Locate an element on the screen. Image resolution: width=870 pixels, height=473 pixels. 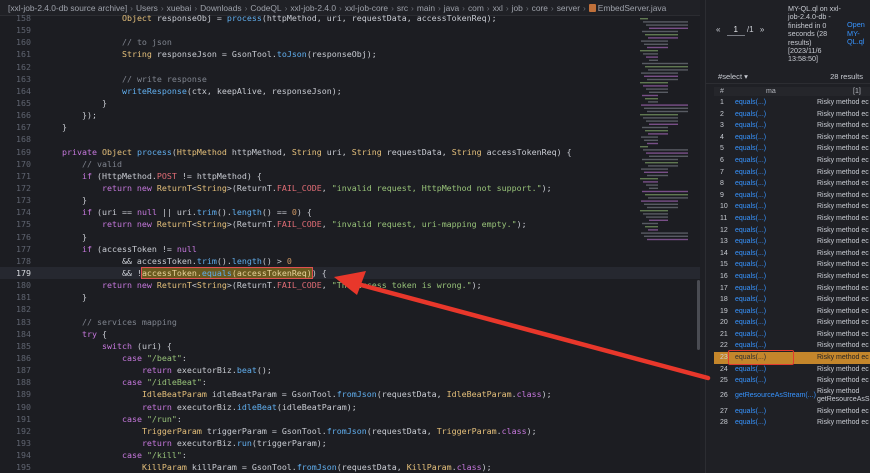
result-row: 24 equals(...) Risky method ec is located at coordinates (792, 370).